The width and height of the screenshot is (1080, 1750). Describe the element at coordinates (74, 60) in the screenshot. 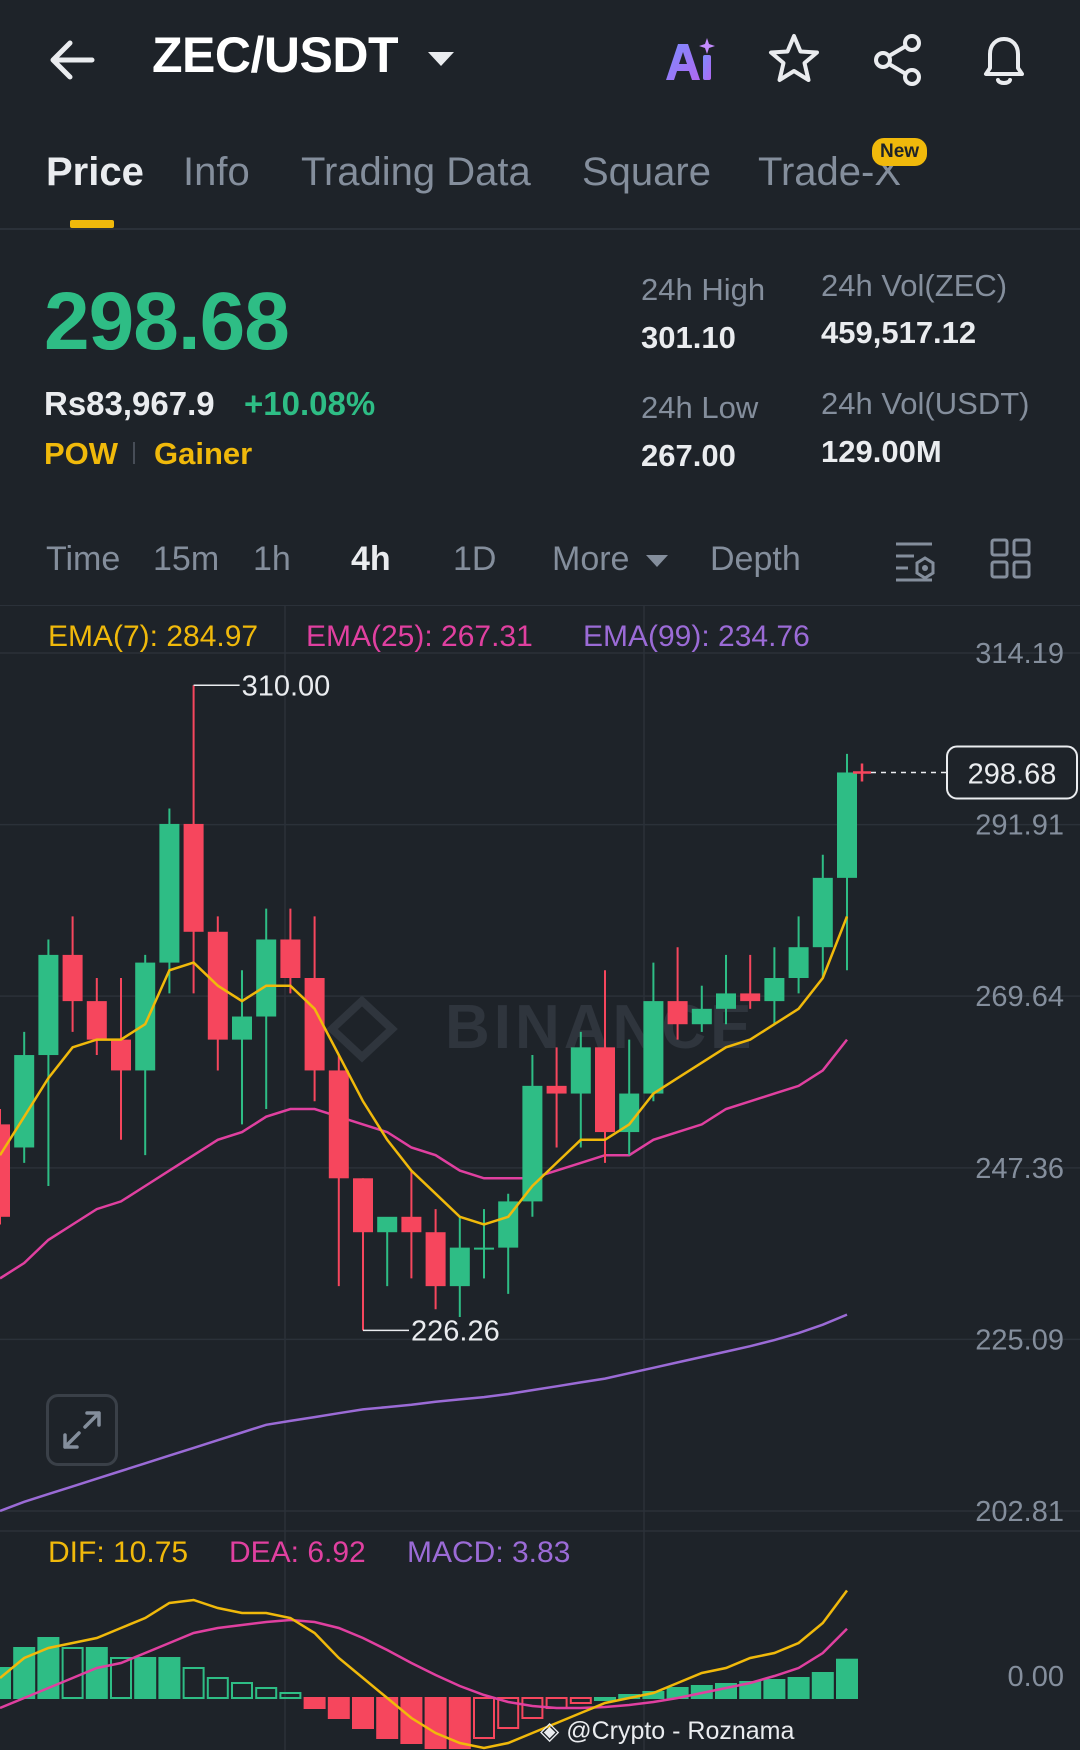

I see `back-arrow-icon` at that location.